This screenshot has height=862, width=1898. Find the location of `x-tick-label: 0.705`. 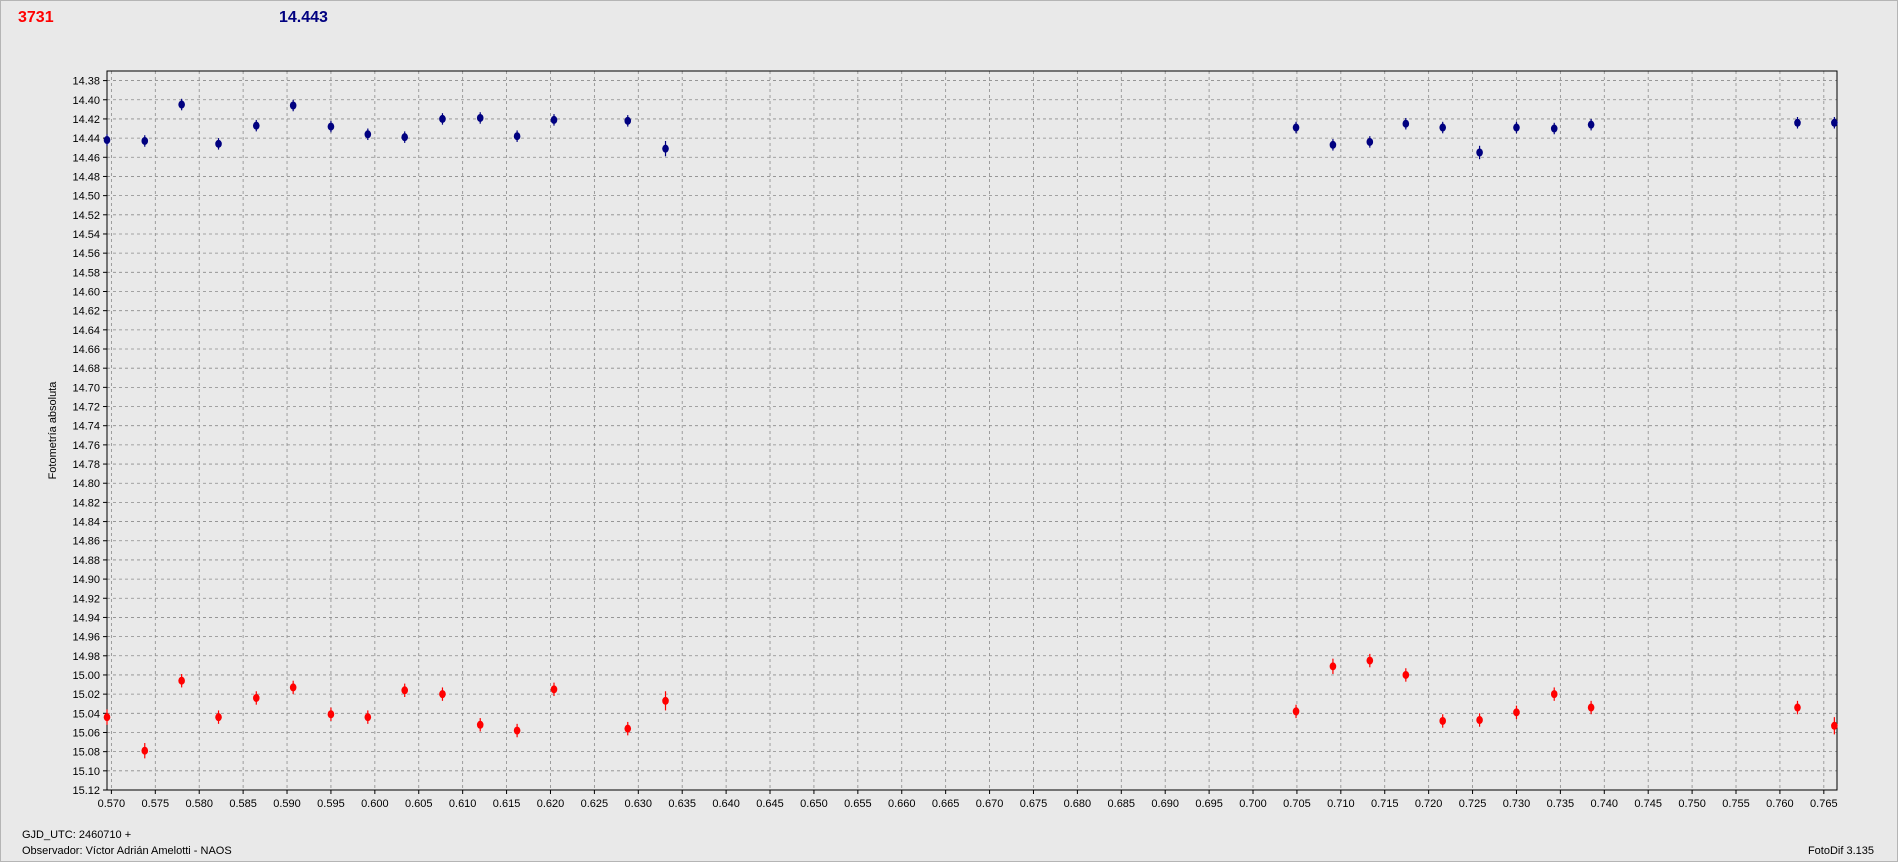

x-tick-label: 0.705 is located at coordinates (1297, 804).